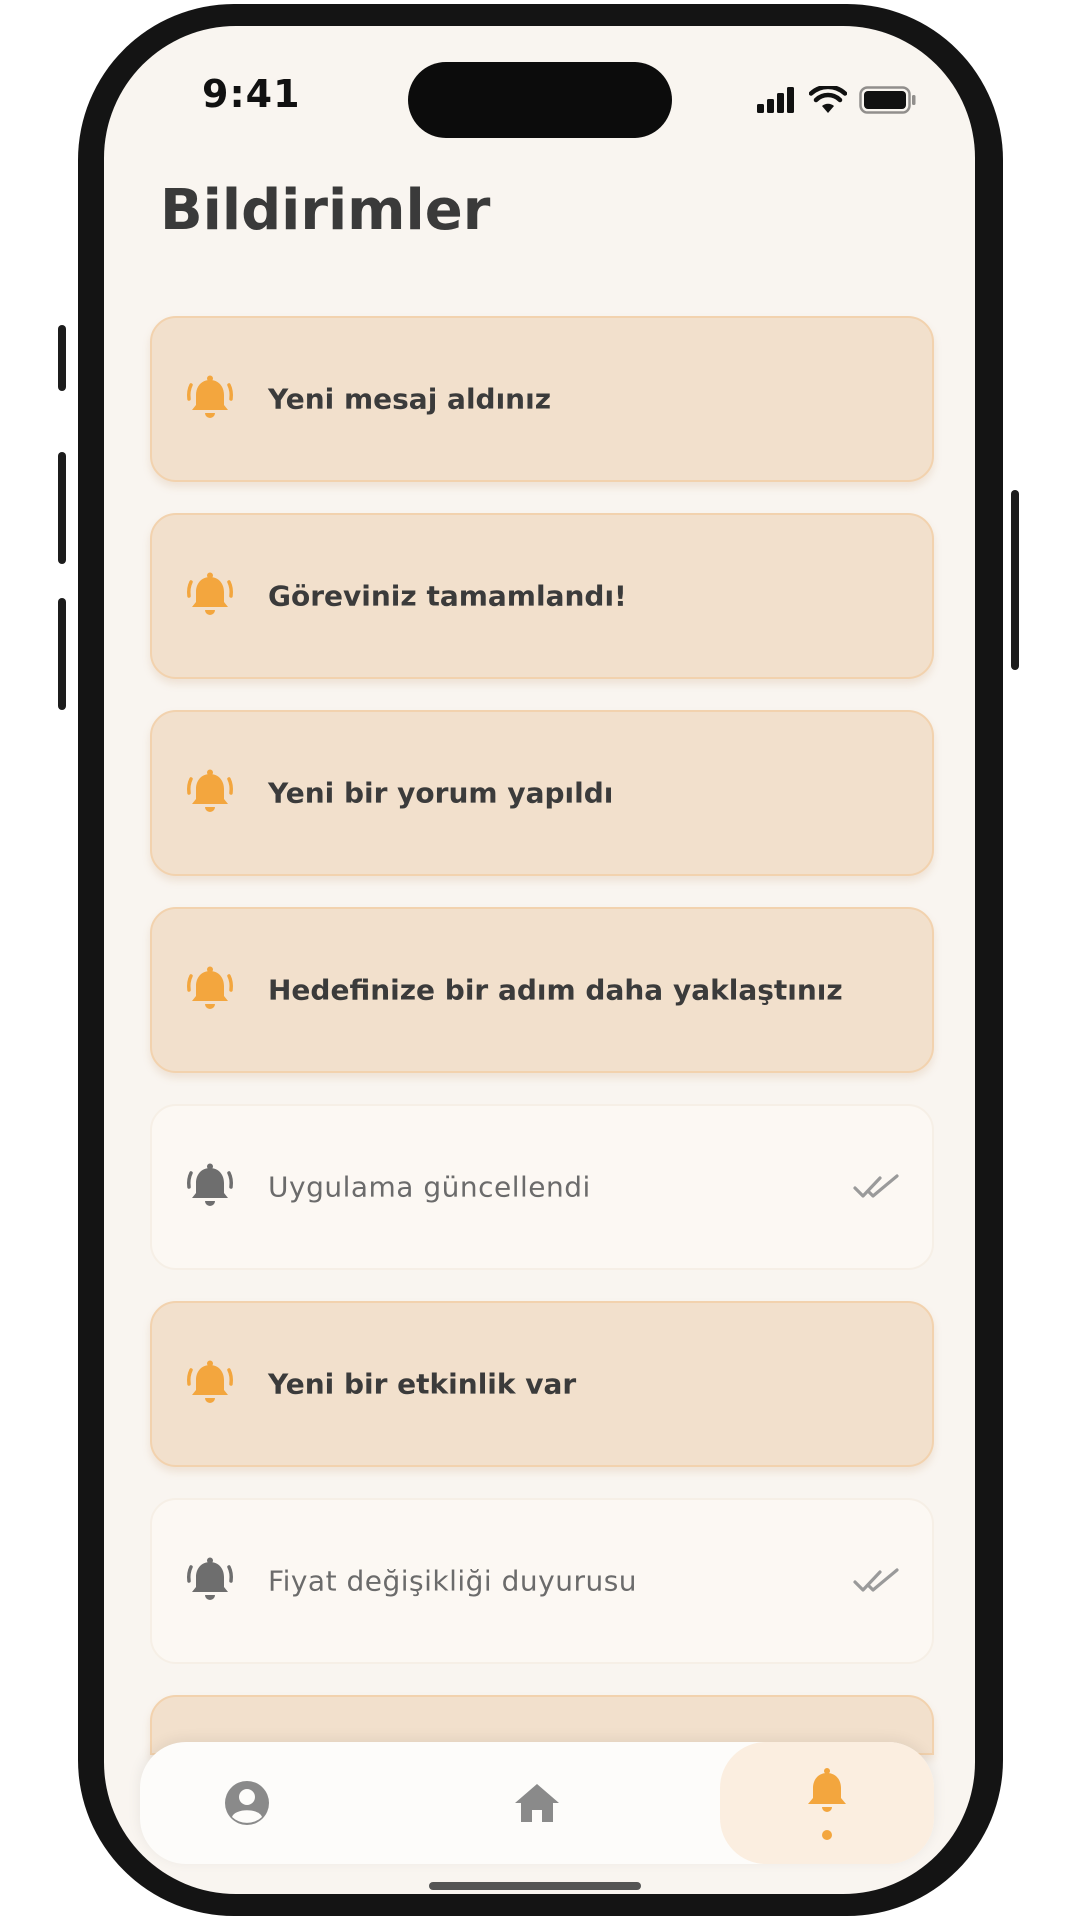  I want to click on notification-text: Fiyat değişikliği duyurusu, so click(453, 1581).